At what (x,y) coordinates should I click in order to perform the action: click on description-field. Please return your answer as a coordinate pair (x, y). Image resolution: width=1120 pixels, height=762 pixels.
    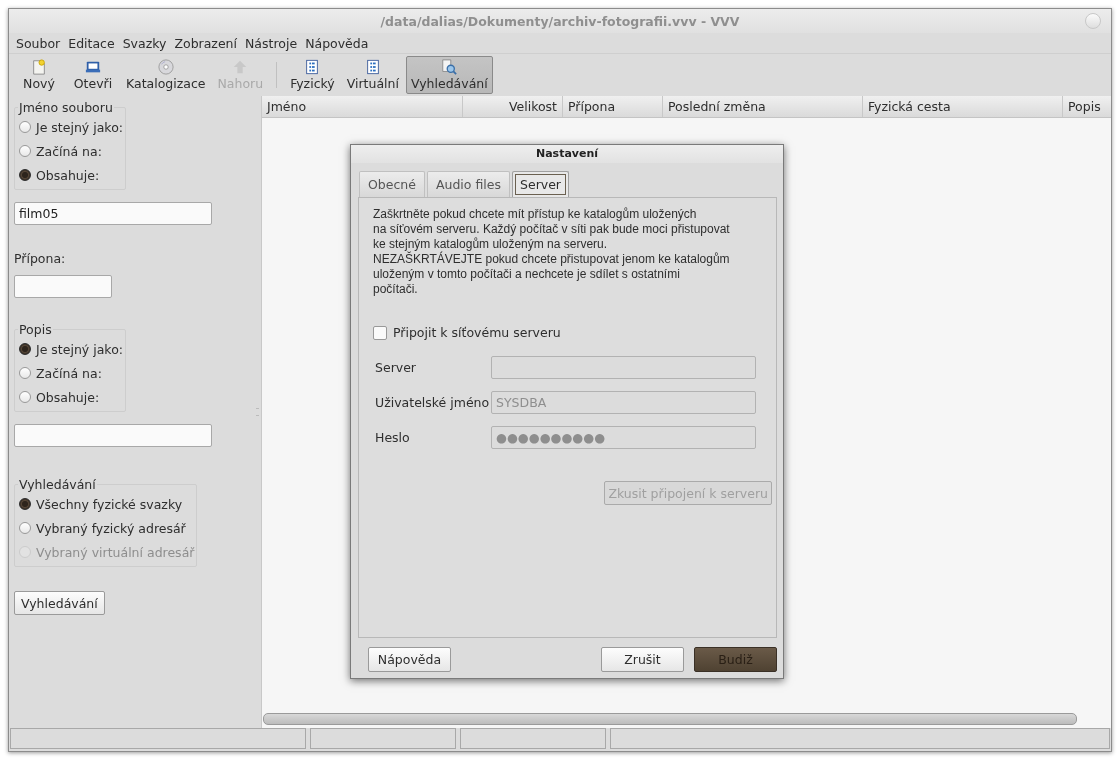
    Looking at the image, I should click on (113, 435).